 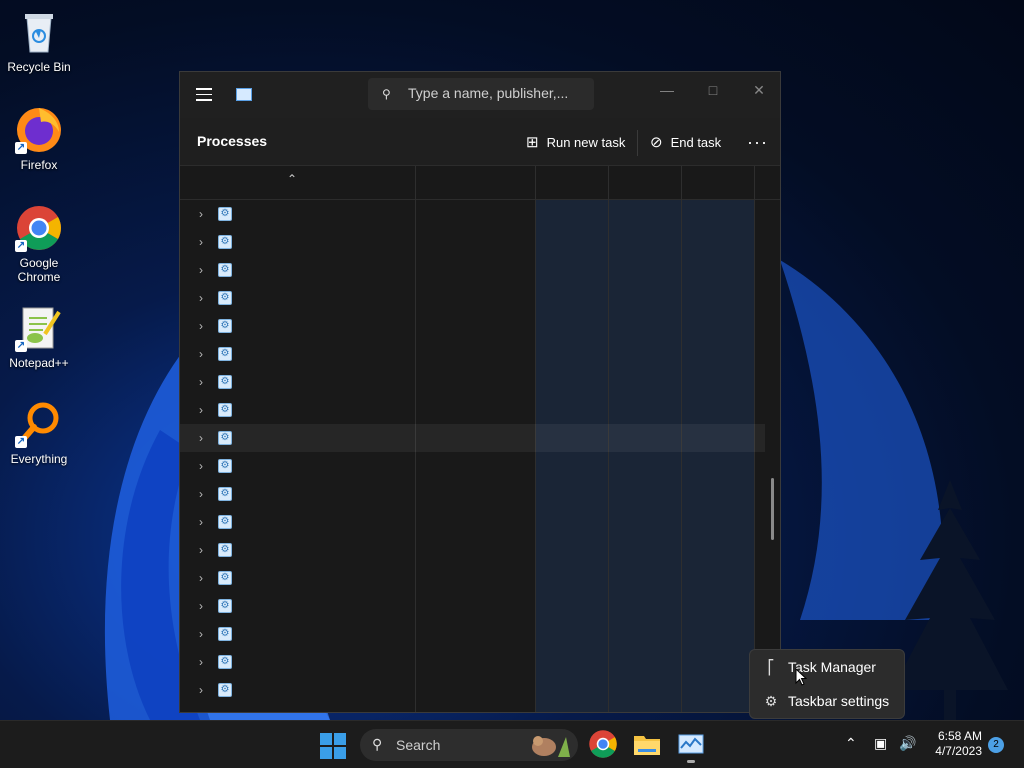 What do you see at coordinates (39, 337) in the screenshot?
I see `desktop-icon-notepad-plus-plus: ↗ Notepad++` at bounding box center [39, 337].